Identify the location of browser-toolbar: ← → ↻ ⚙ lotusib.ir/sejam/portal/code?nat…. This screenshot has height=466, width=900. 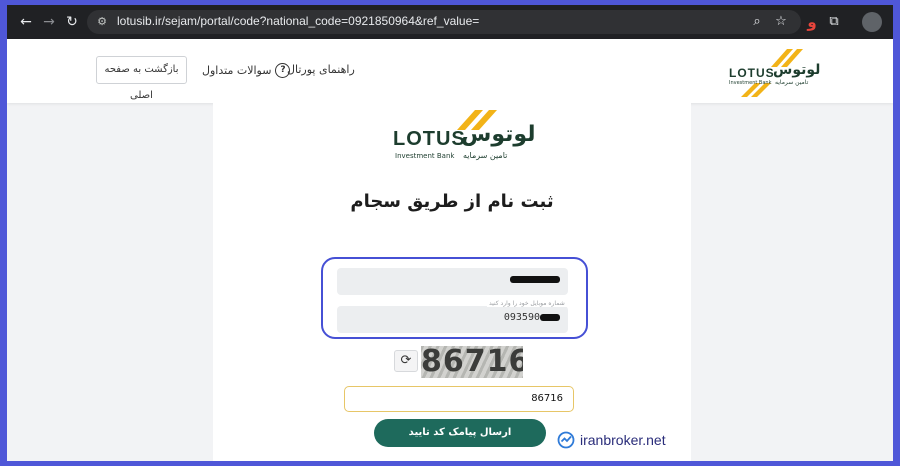
(450, 22).